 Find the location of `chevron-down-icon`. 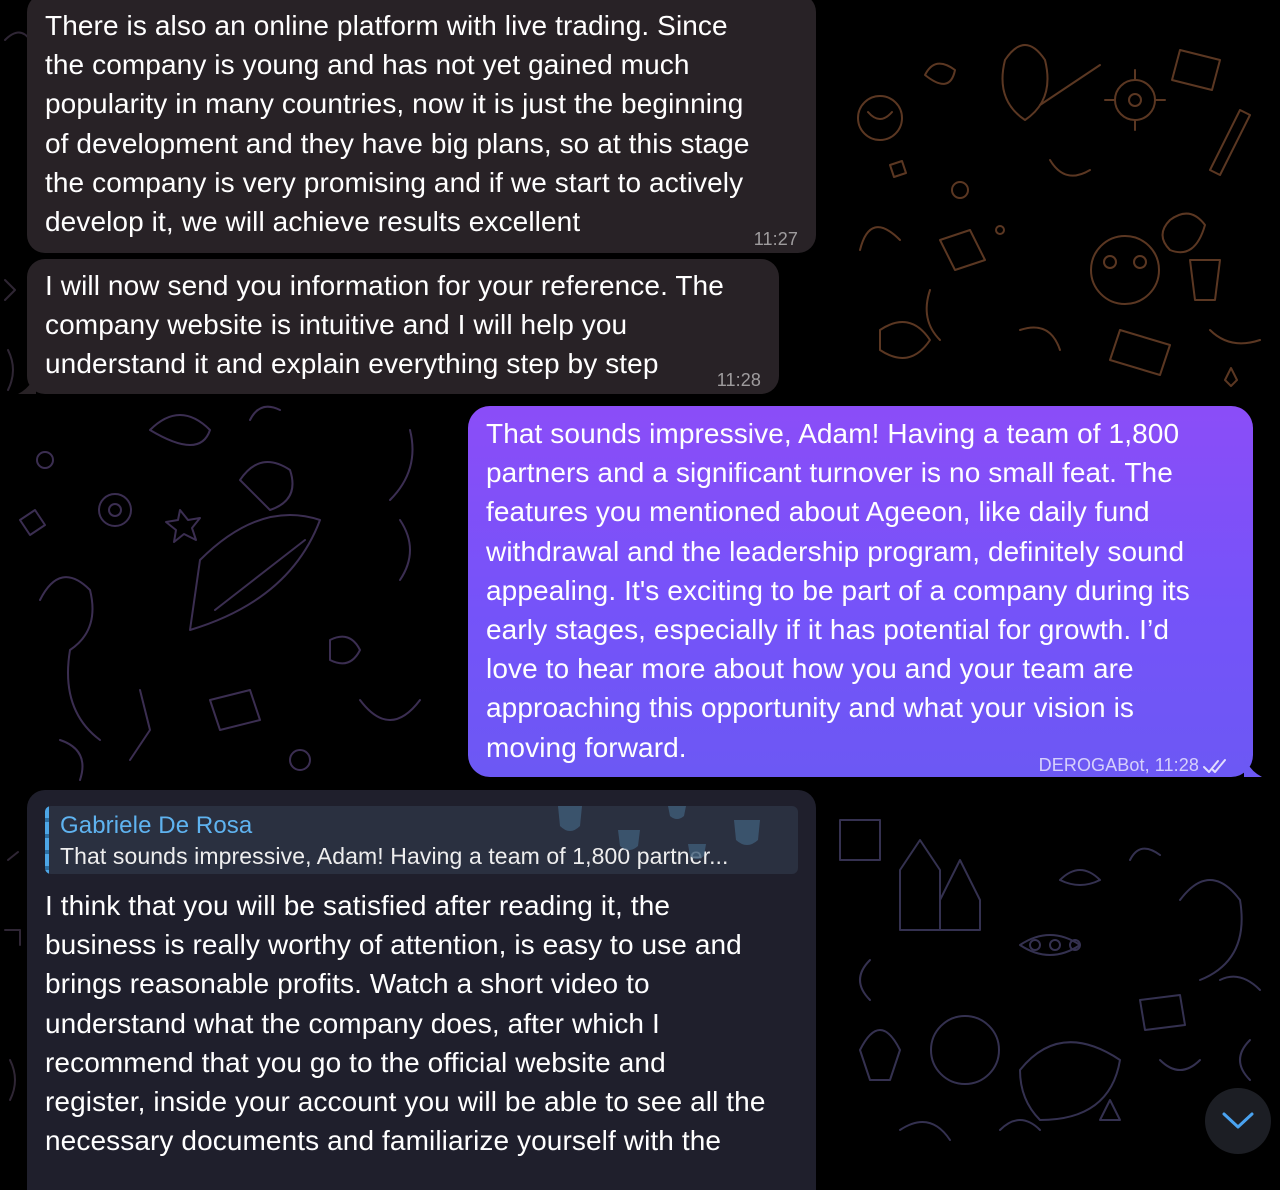

chevron-down-icon is located at coordinates (1238, 1120).